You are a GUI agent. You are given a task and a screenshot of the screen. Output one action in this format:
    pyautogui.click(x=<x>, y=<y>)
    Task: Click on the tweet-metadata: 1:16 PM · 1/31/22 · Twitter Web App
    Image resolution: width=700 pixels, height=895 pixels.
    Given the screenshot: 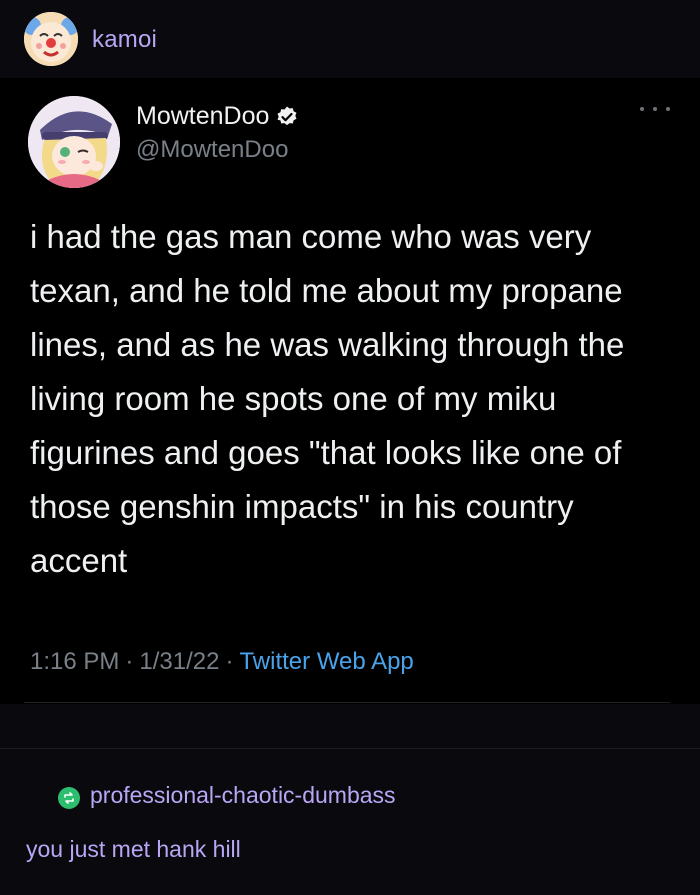 What is the action you would take?
    pyautogui.click(x=222, y=662)
    